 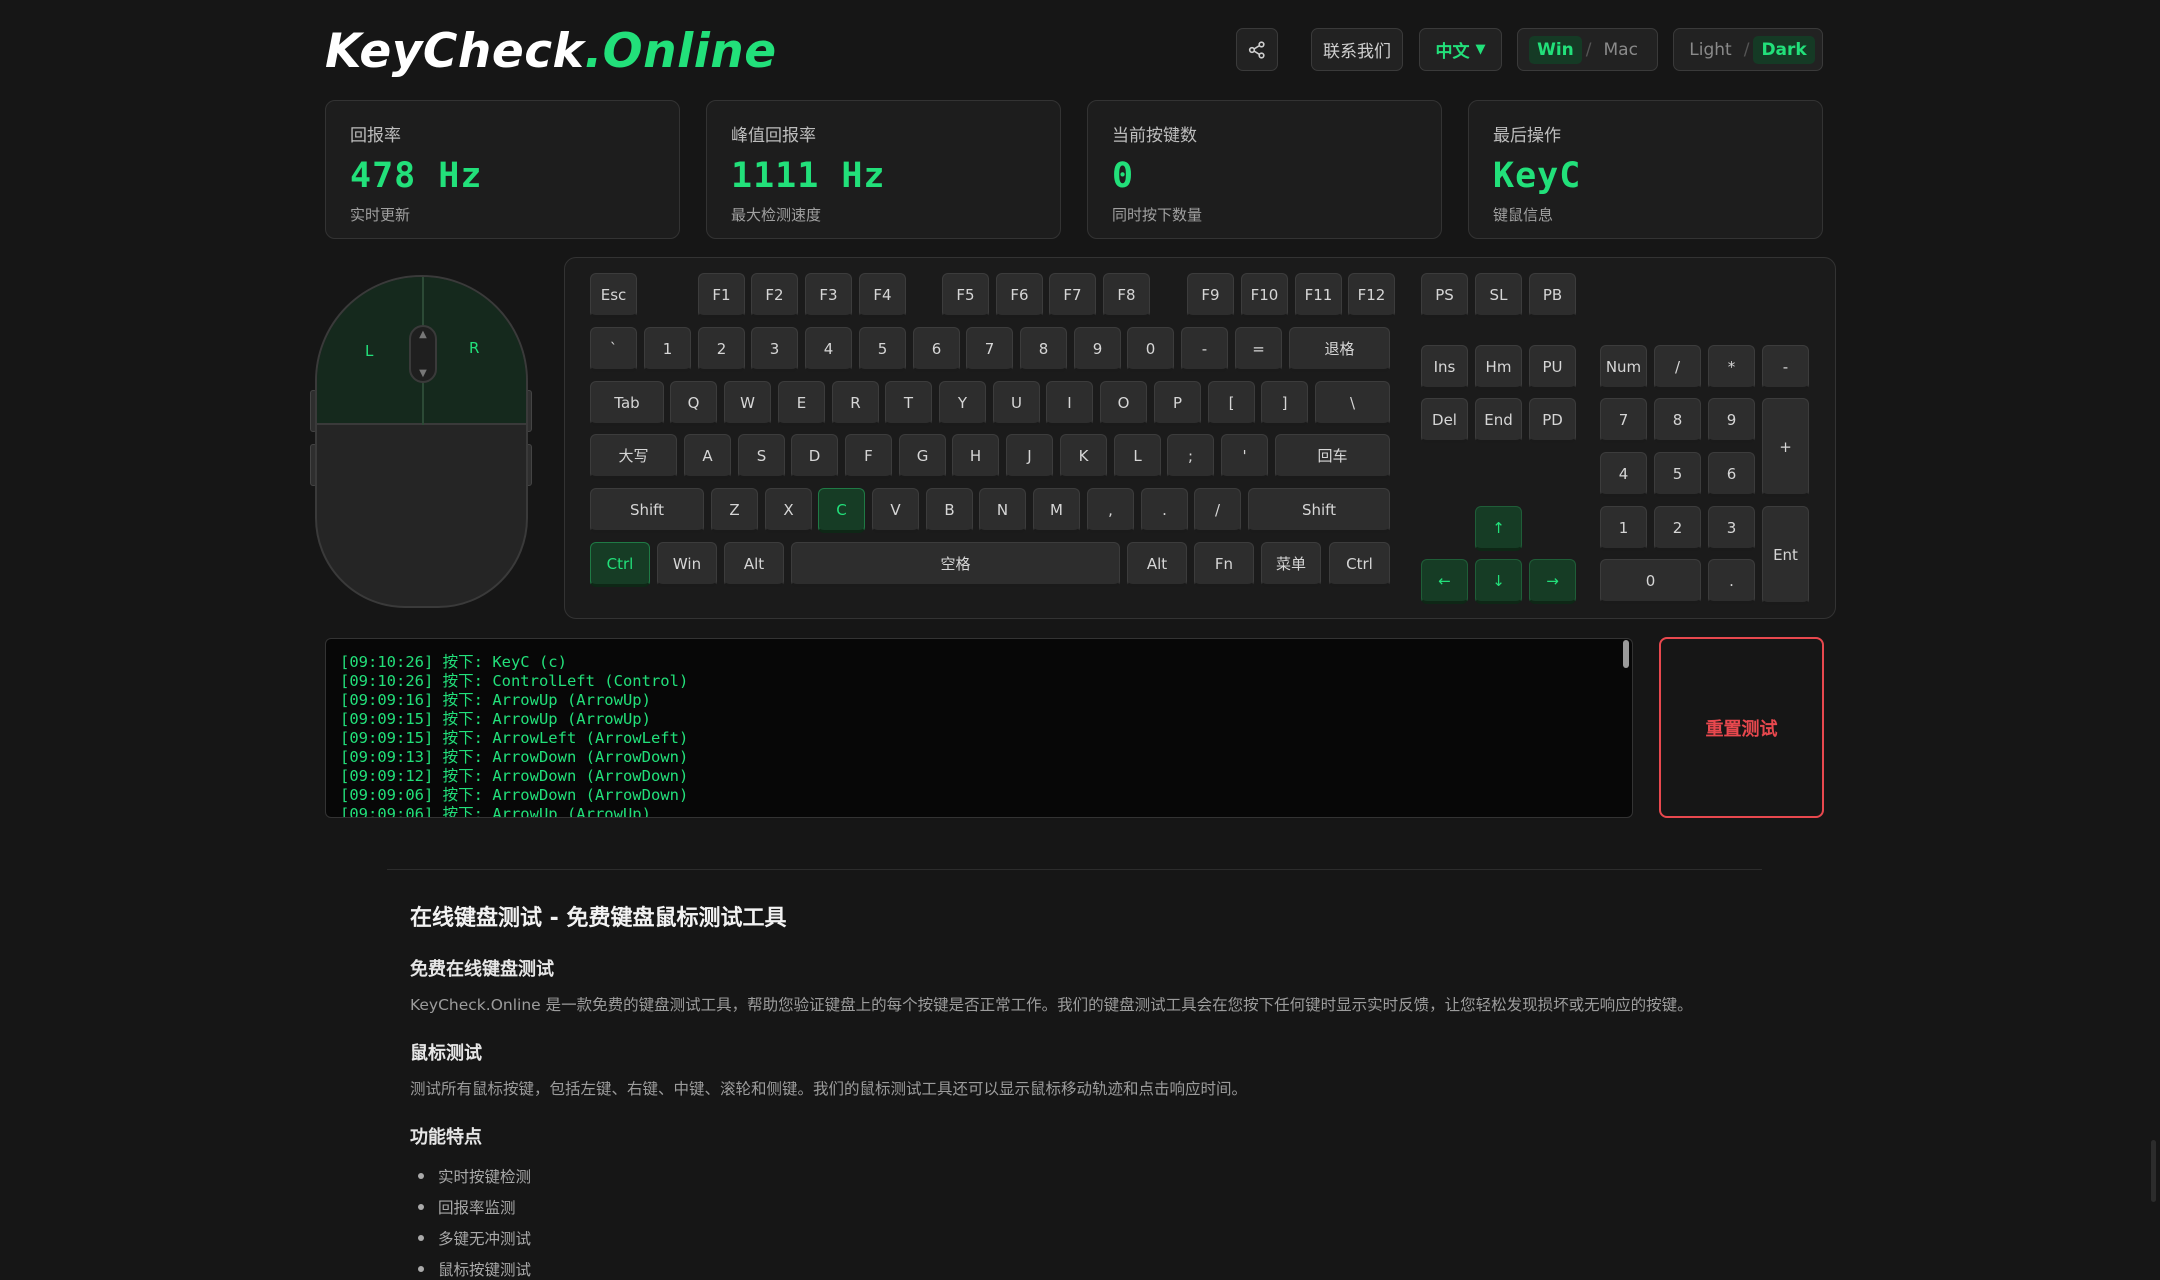 I want to click on key-bracket-right: ], so click(x=1284, y=403).